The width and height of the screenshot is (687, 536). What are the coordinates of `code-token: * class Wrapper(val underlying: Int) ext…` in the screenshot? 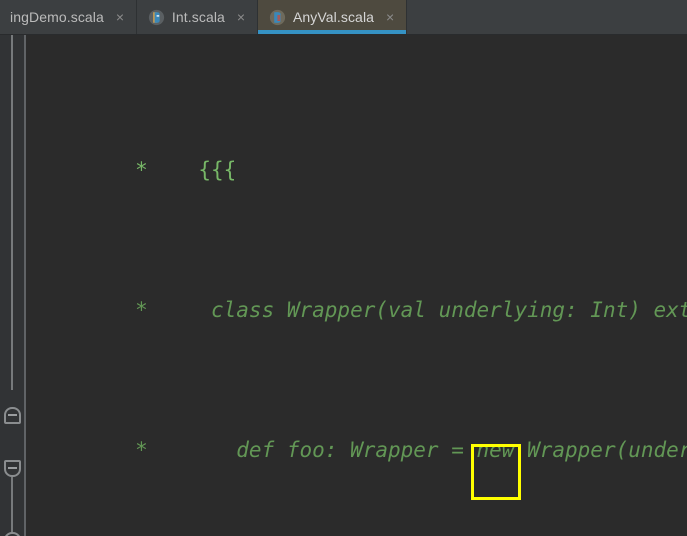 It's located at (398, 310).